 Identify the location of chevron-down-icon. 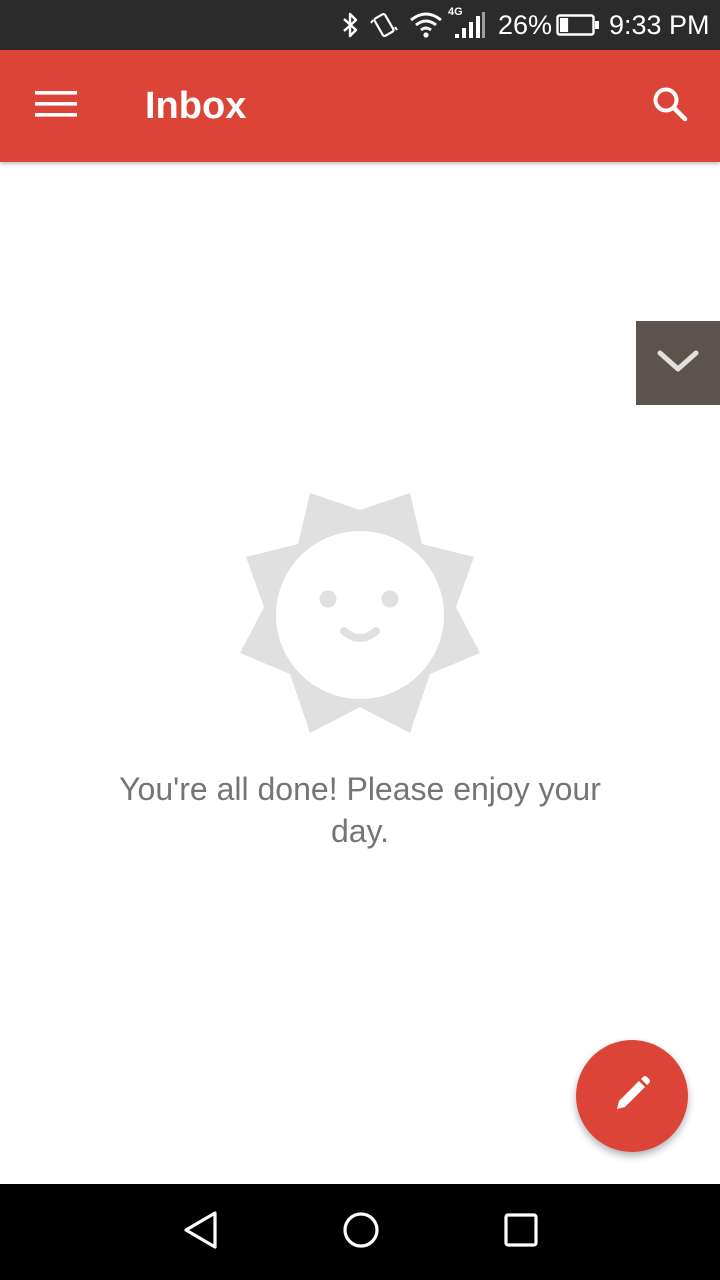
(678, 363).